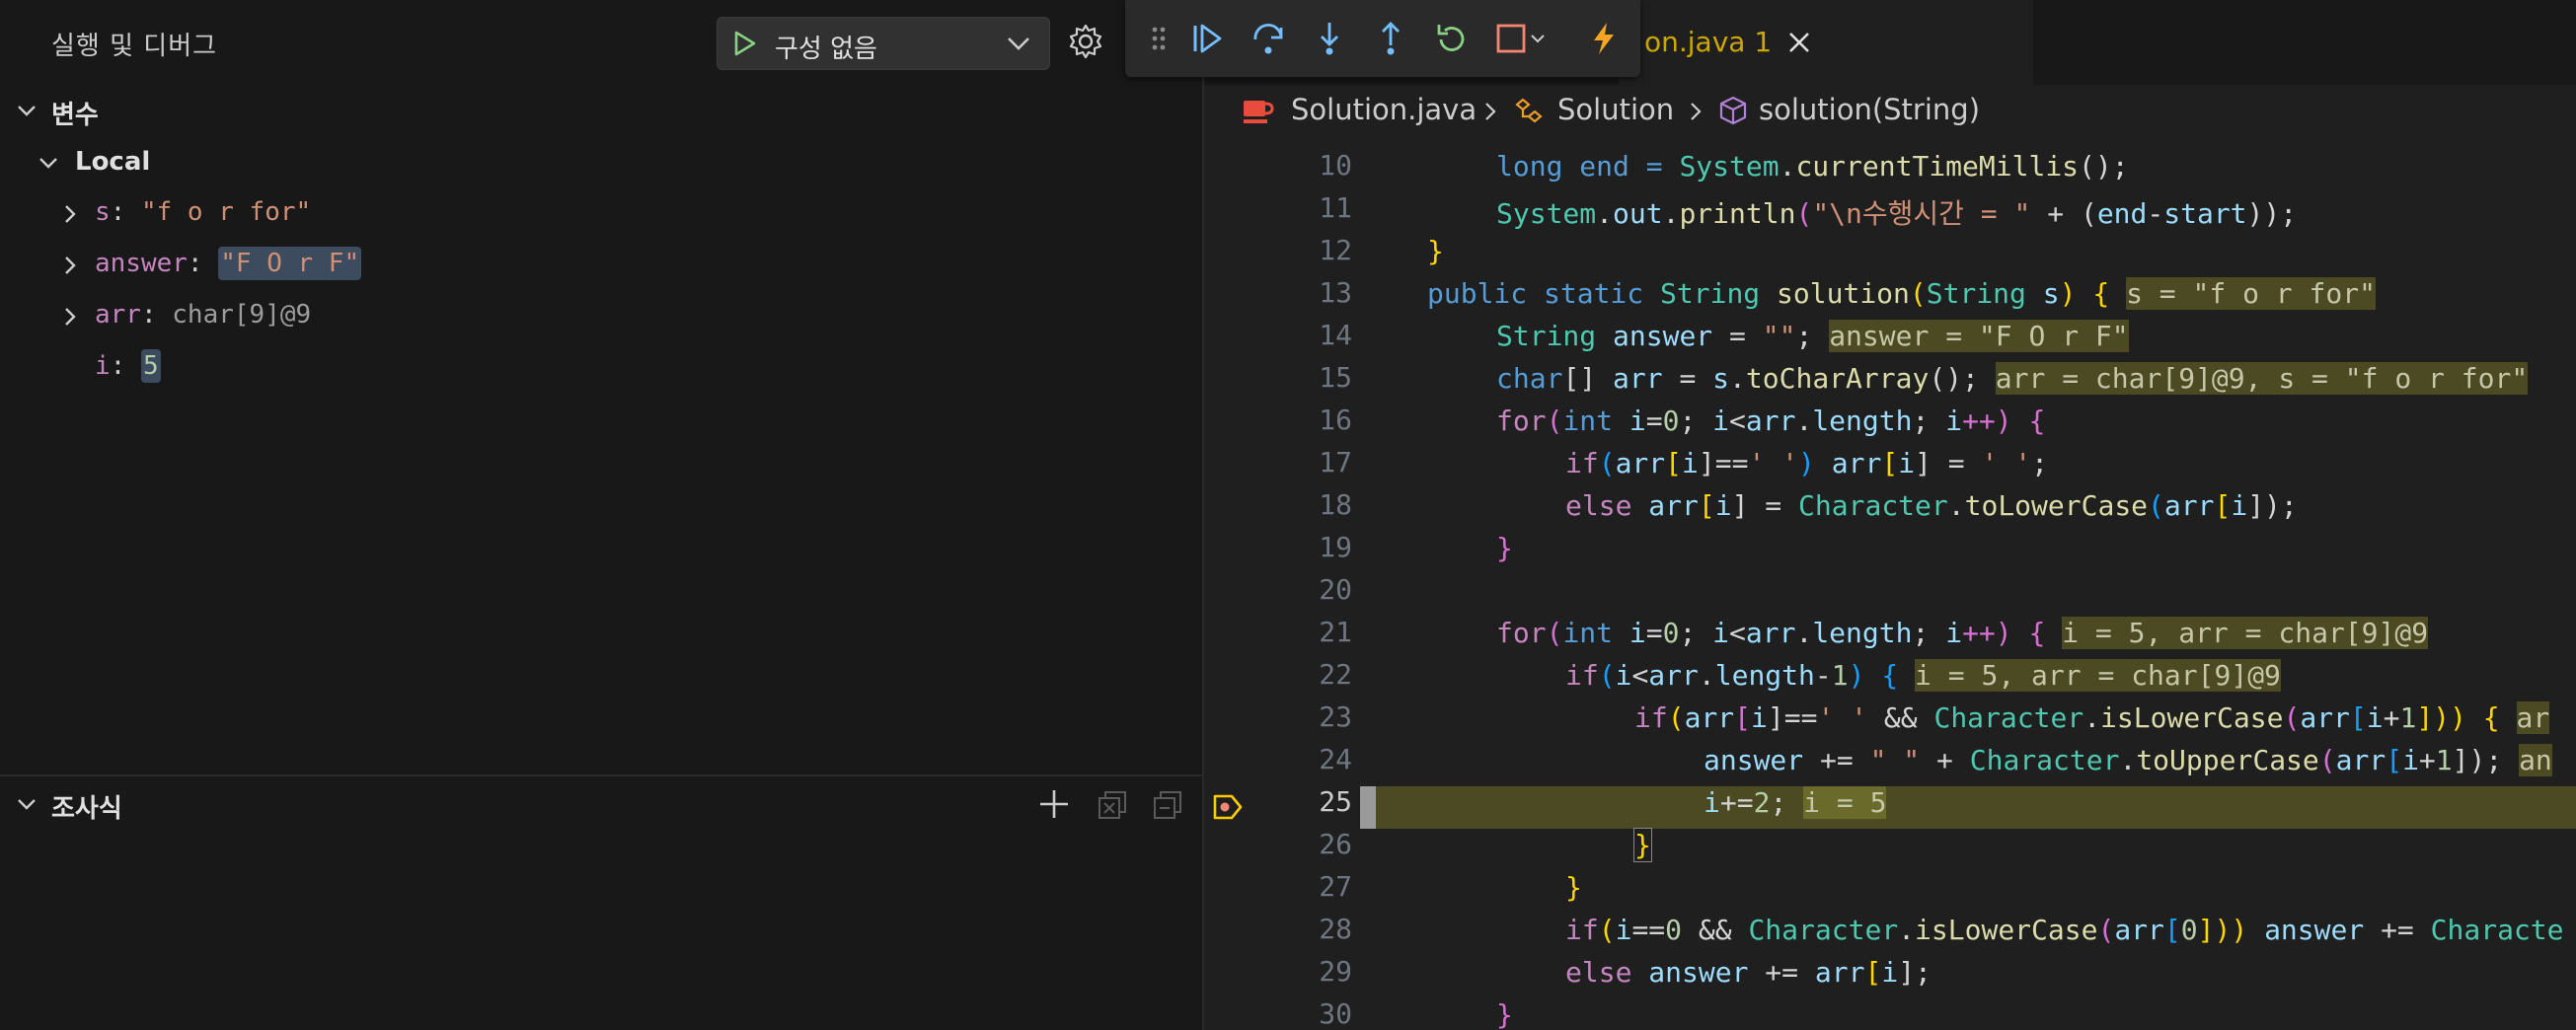  What do you see at coordinates (1709, 42) in the screenshot?
I see `tab-label: on.java 1` at bounding box center [1709, 42].